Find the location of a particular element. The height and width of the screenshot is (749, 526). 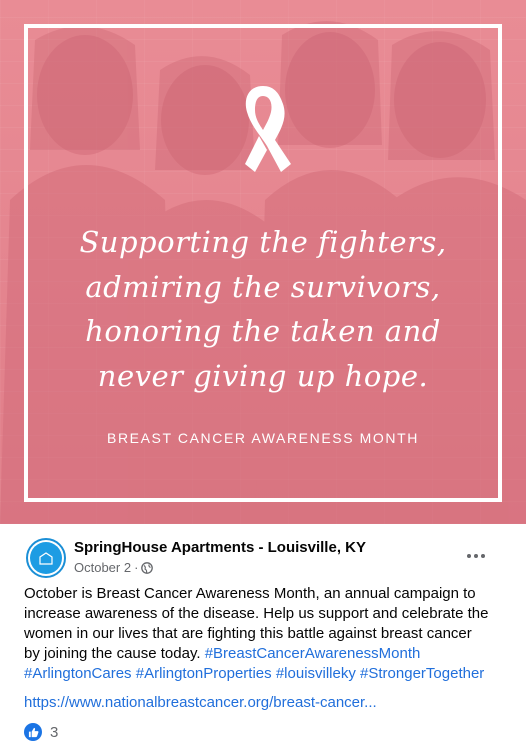

hashtag-link: #ArlingtonProperties is located at coordinates (204, 673).